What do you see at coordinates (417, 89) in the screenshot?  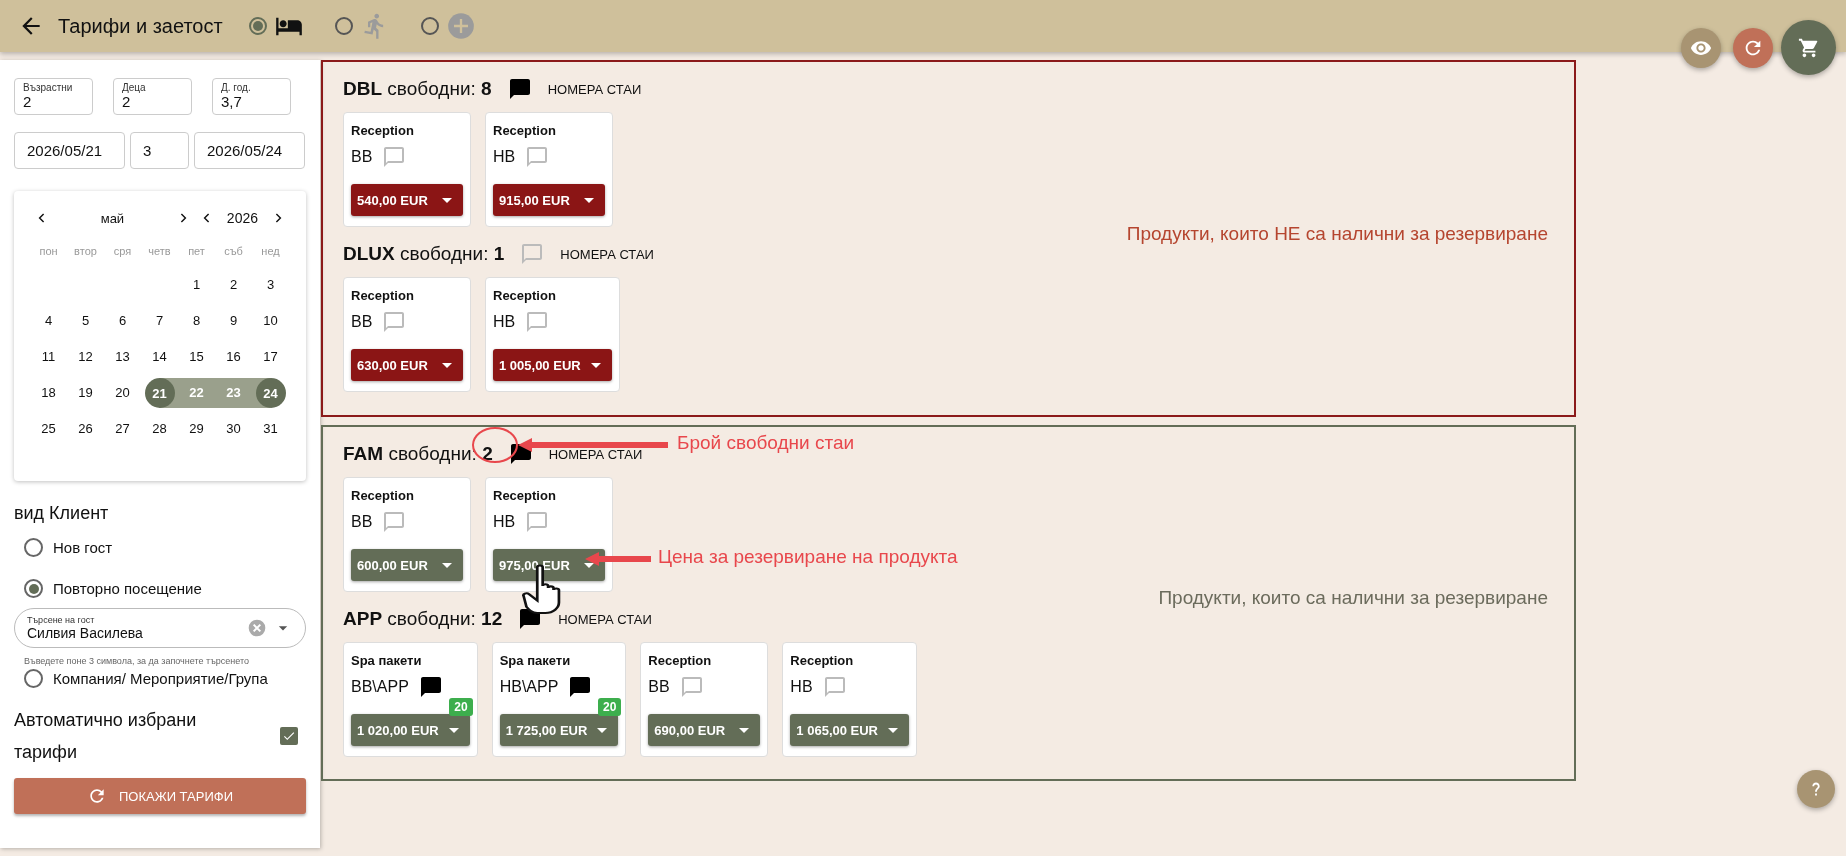 I see `room-type-heading: DBL свободни: 8` at bounding box center [417, 89].